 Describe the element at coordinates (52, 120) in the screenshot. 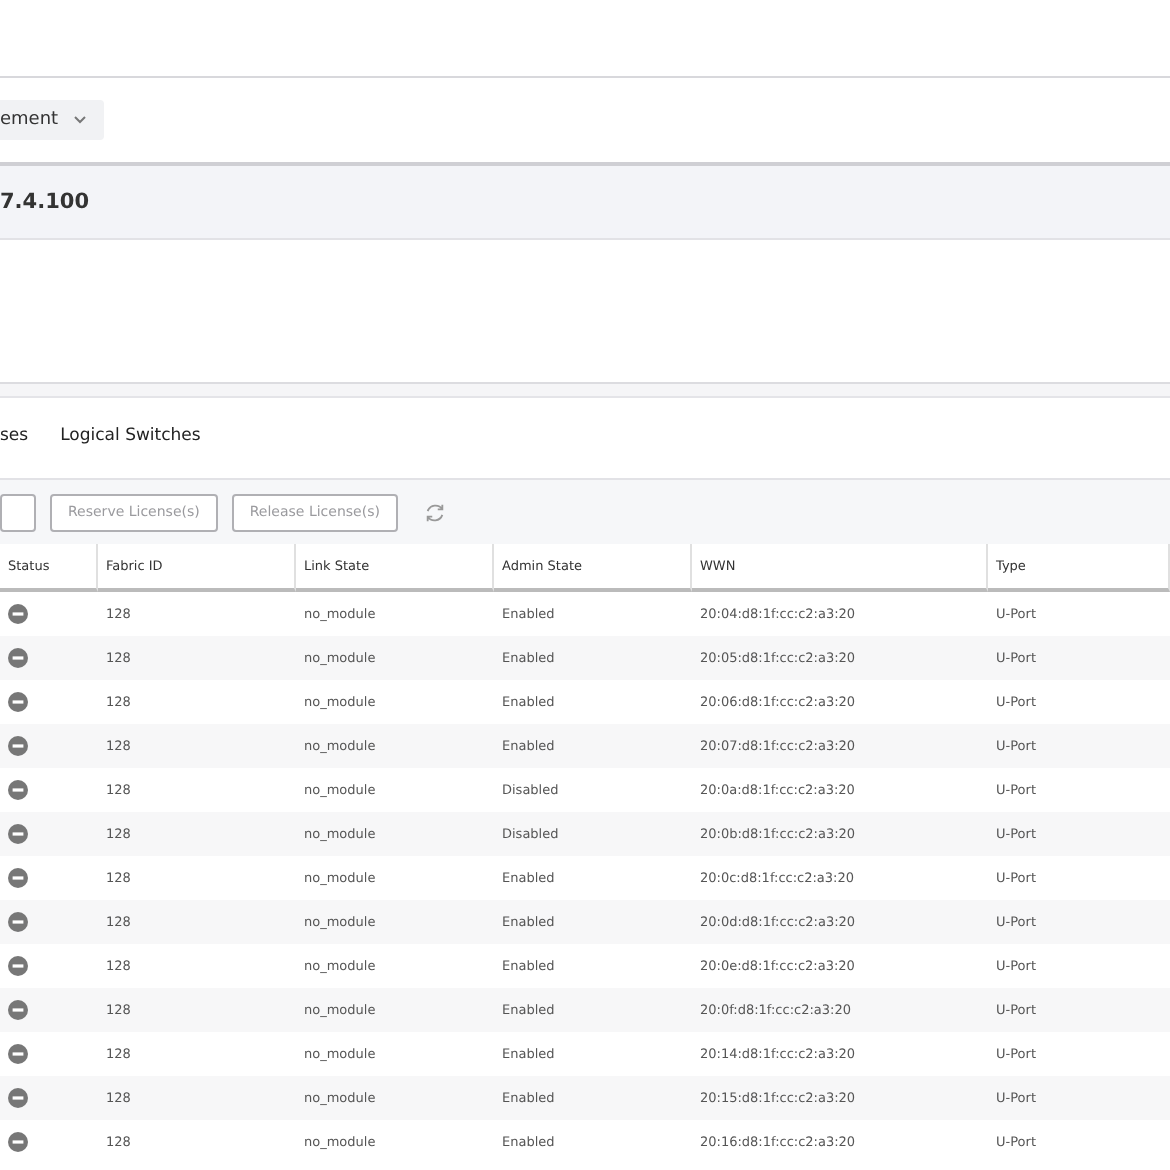

I see `dropdown: ement` at that location.